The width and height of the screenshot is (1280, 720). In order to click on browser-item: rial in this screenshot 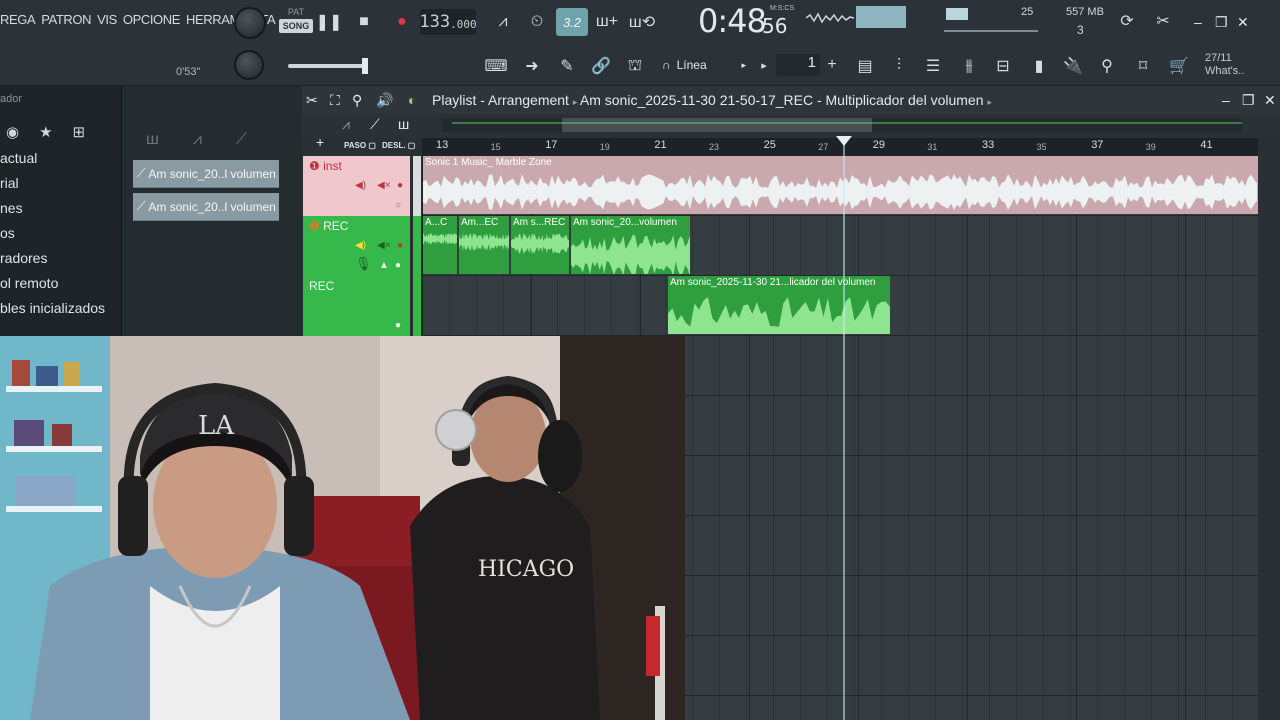, I will do `click(60, 187)`.